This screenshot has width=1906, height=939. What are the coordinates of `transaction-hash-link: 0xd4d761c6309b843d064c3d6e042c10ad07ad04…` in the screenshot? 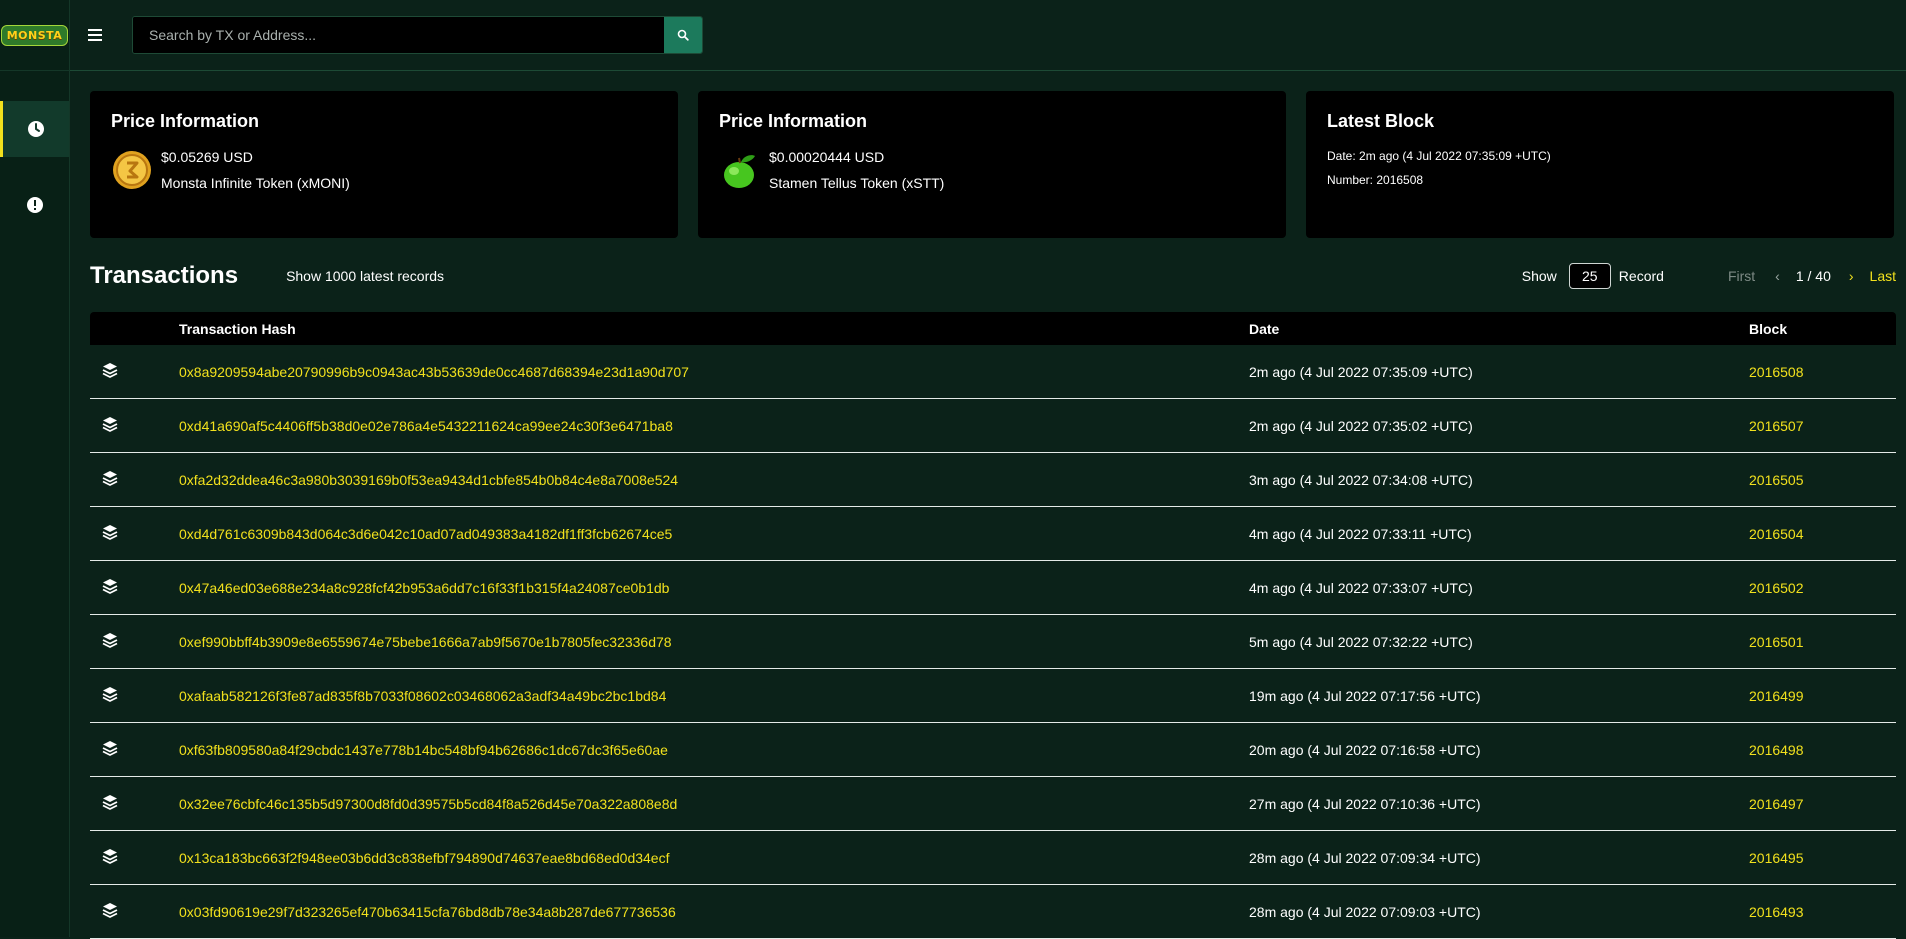 It's located at (425, 534).